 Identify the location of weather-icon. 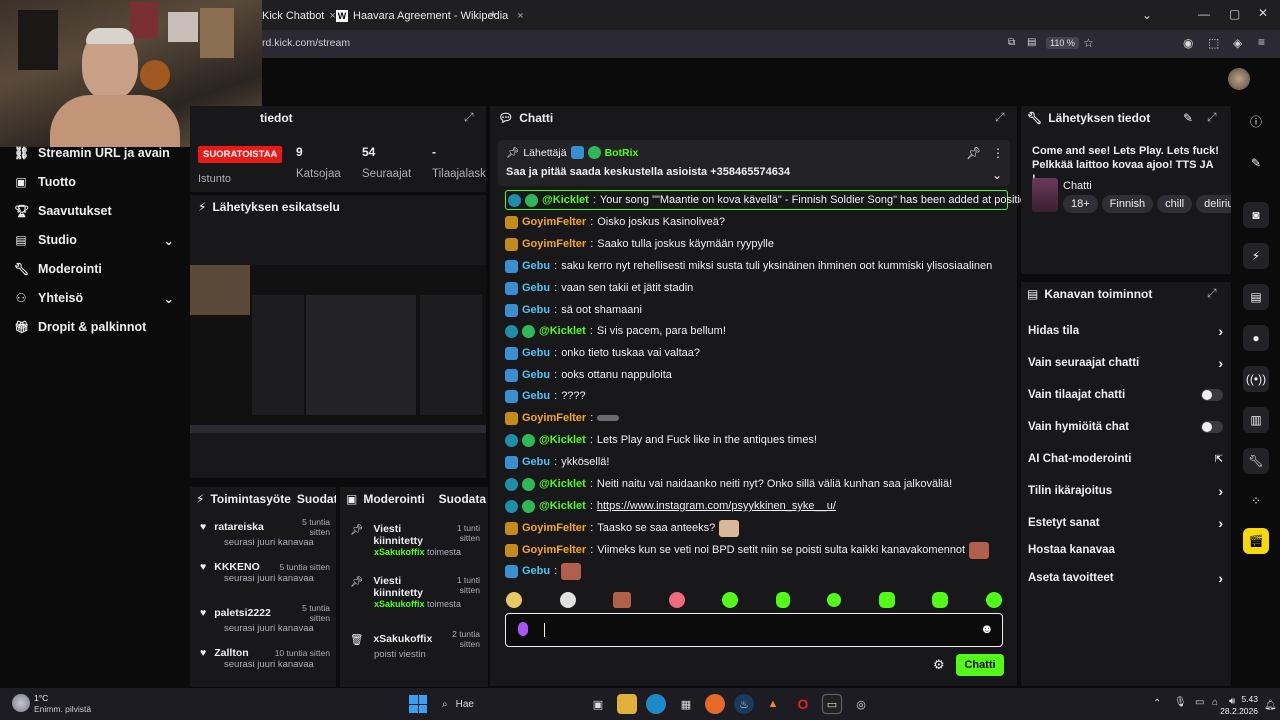
(21, 703).